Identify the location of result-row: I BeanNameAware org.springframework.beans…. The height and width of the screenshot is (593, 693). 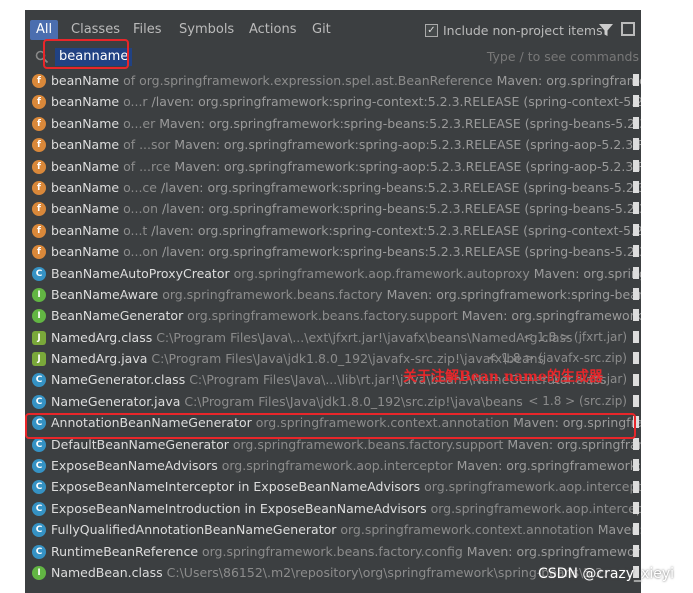
(333, 294).